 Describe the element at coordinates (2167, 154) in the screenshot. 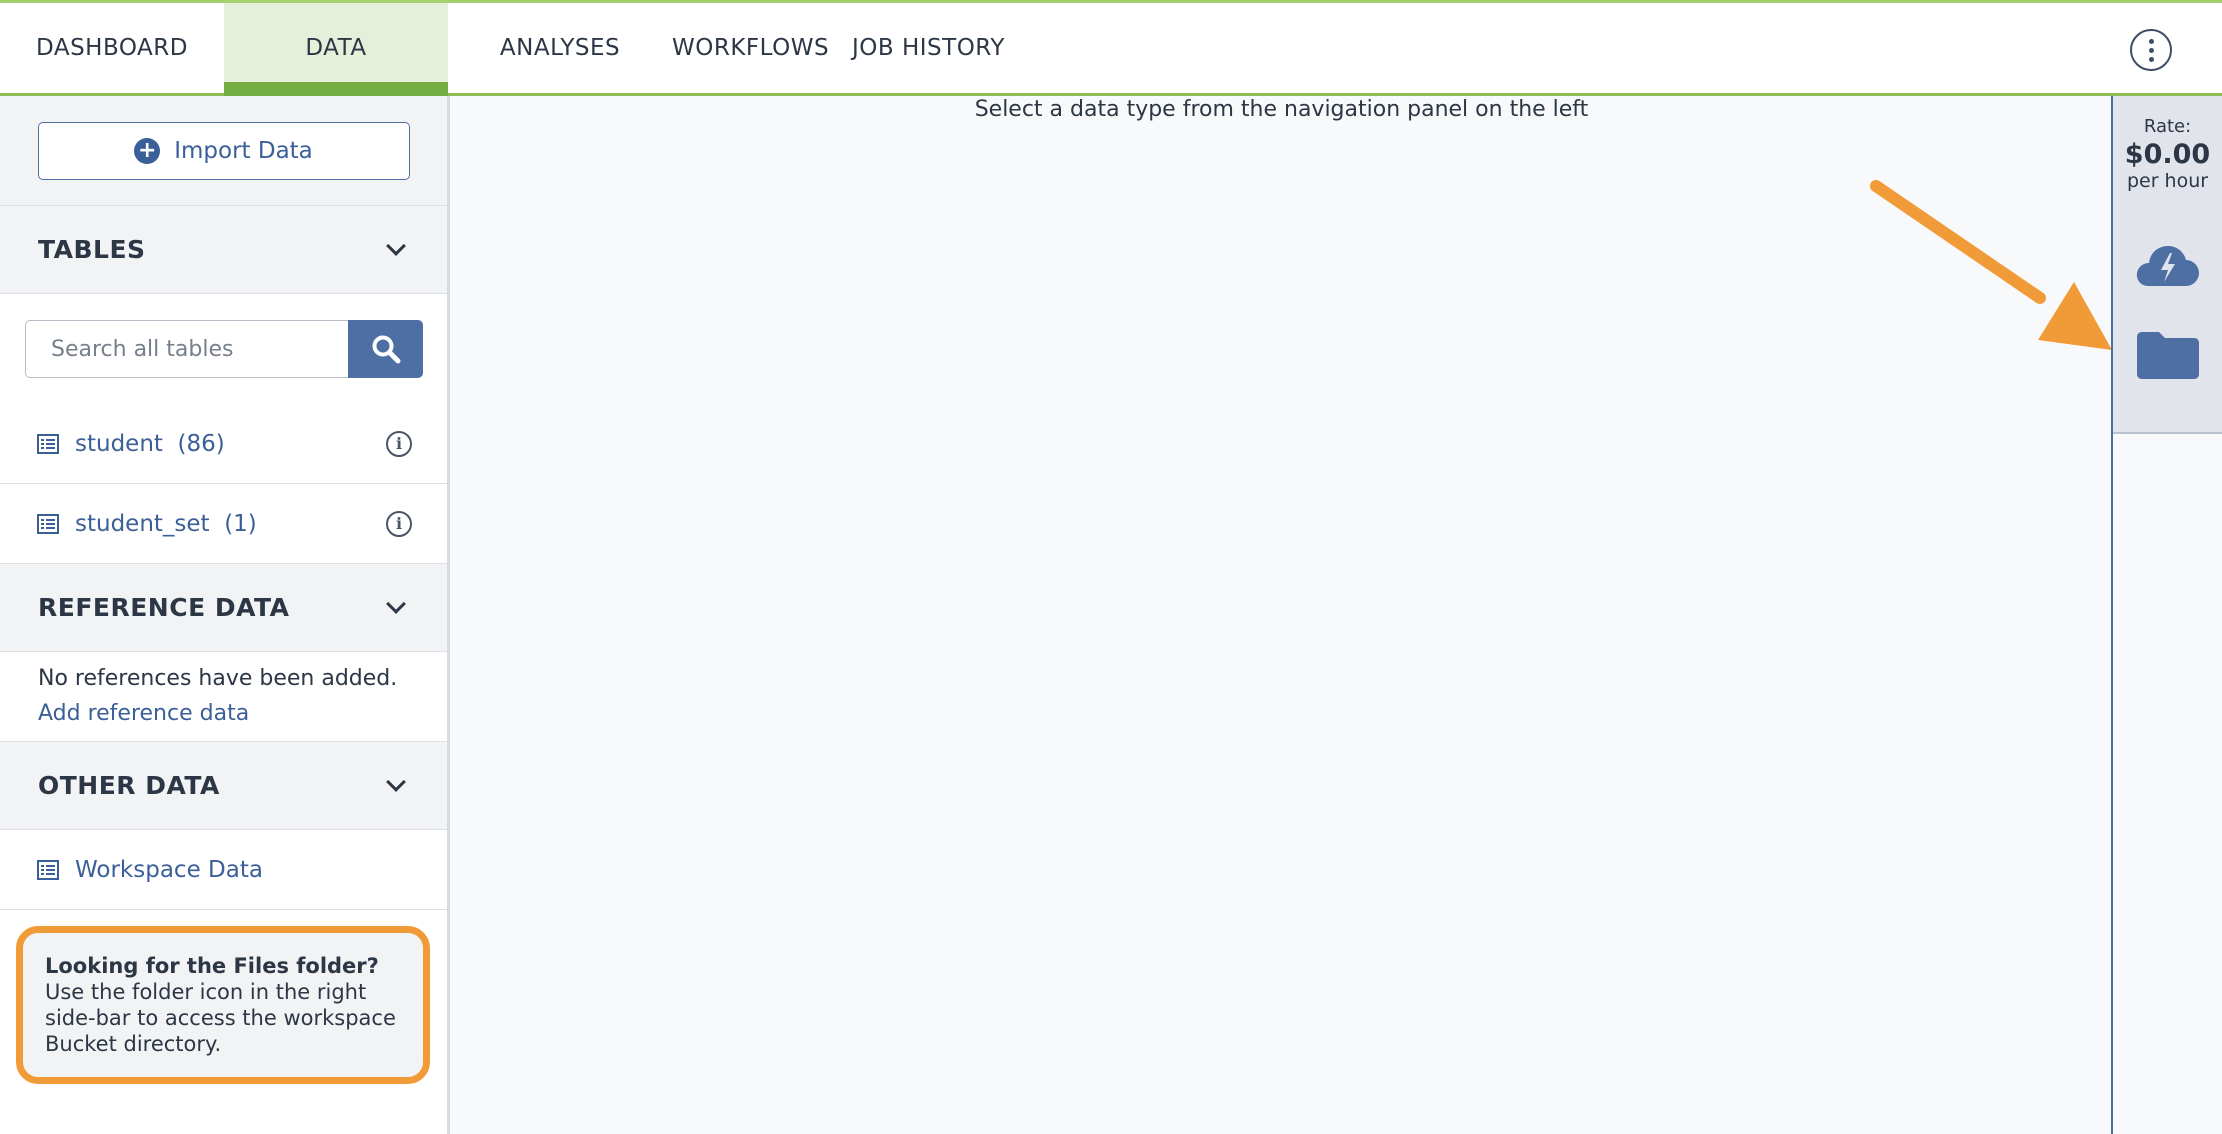

I see `rate-value: $0.00` at that location.